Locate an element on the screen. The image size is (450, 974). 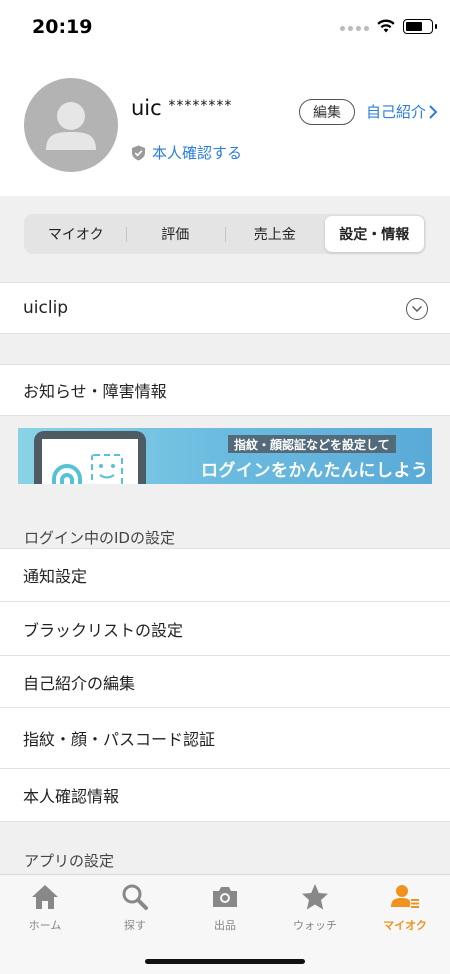
biometric-banner: 指紋・顔認証などを設定して ログインをかんたんにしよう is located at coordinates (225, 456).